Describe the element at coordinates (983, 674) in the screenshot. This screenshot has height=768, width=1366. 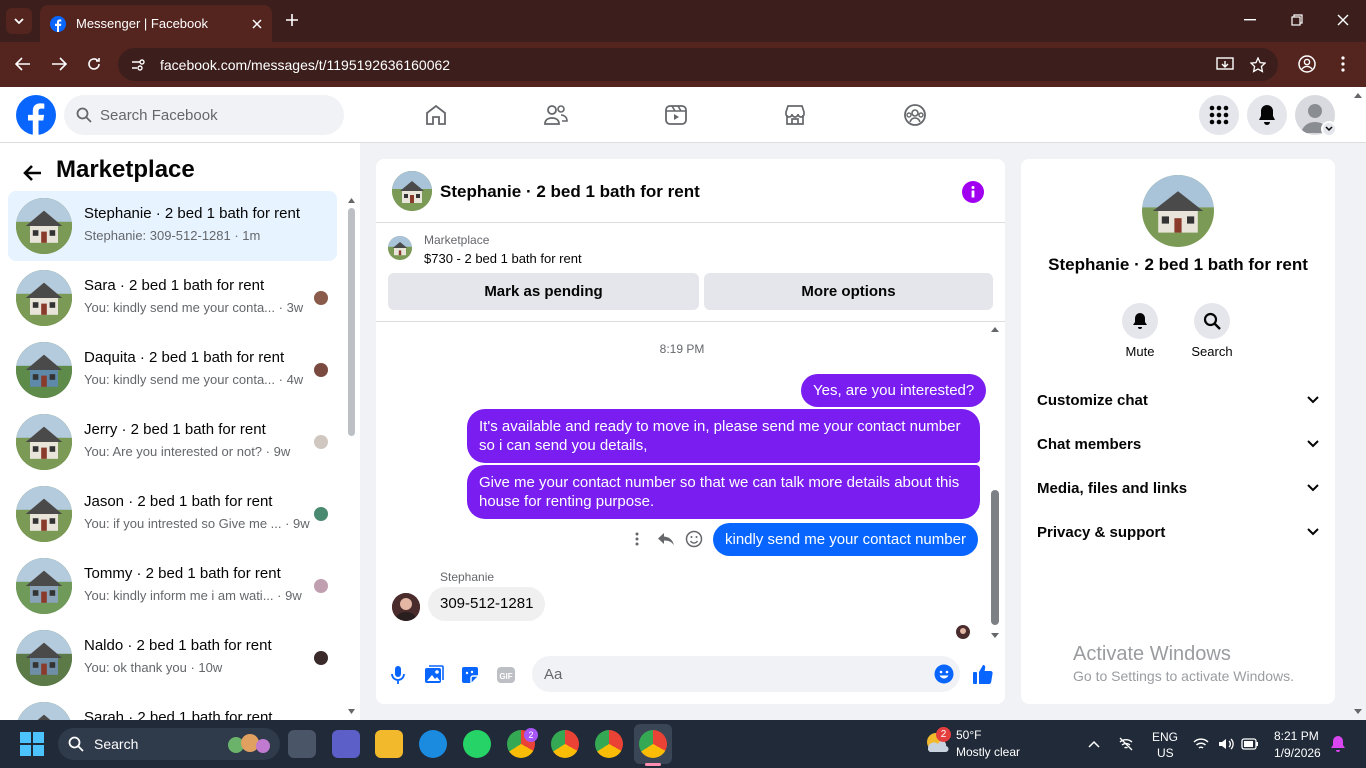
I see `send-like-button` at that location.